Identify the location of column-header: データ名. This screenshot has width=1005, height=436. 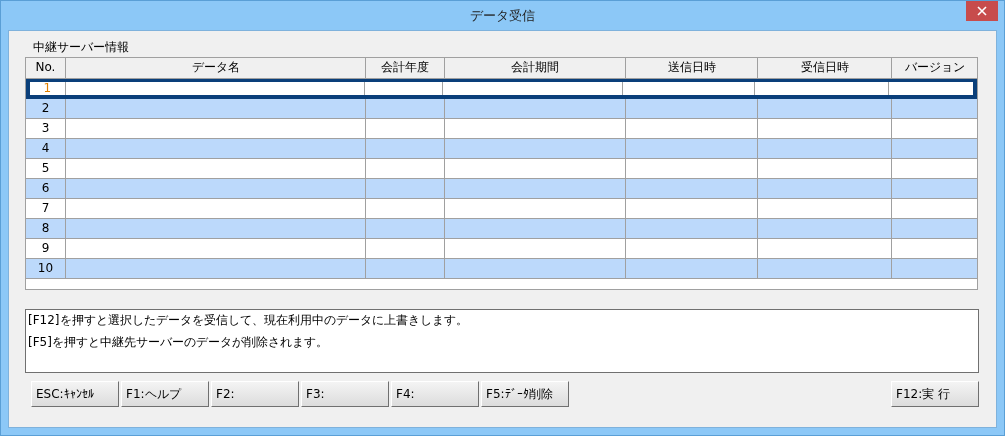
(216, 68).